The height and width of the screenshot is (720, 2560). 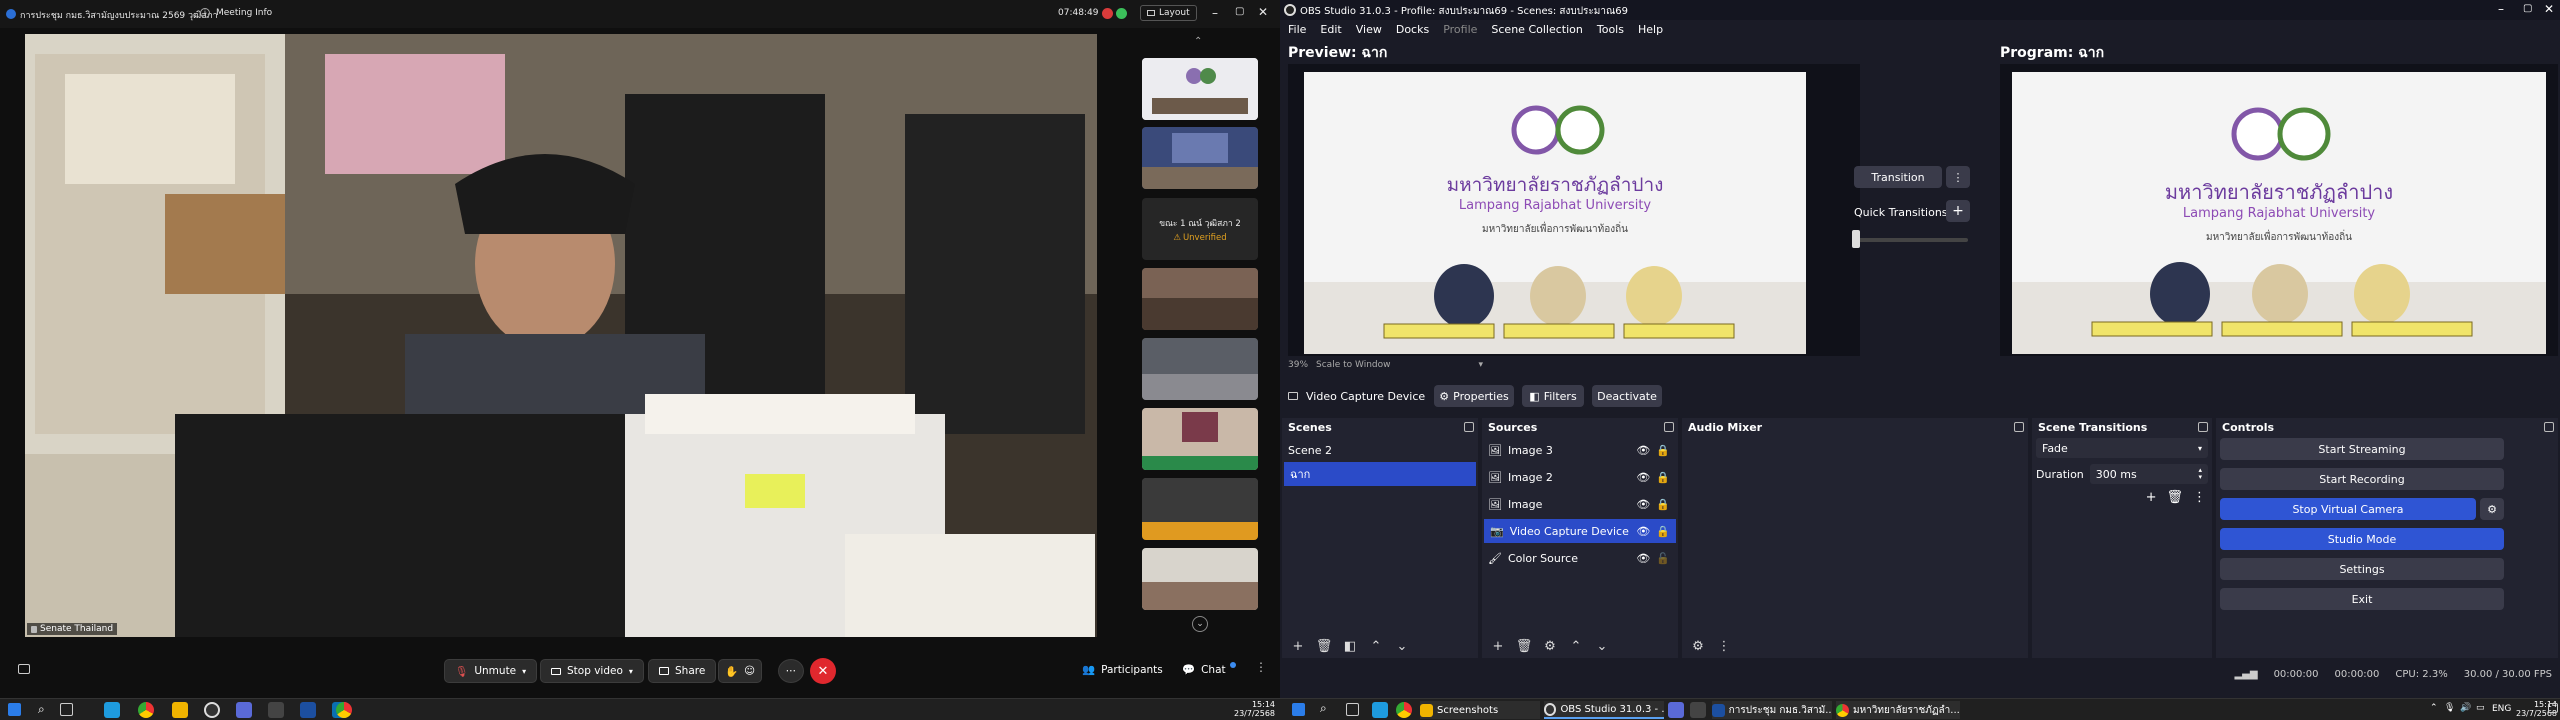 What do you see at coordinates (2362, 539) in the screenshot?
I see `studio-mode-button: Studio Mode` at bounding box center [2362, 539].